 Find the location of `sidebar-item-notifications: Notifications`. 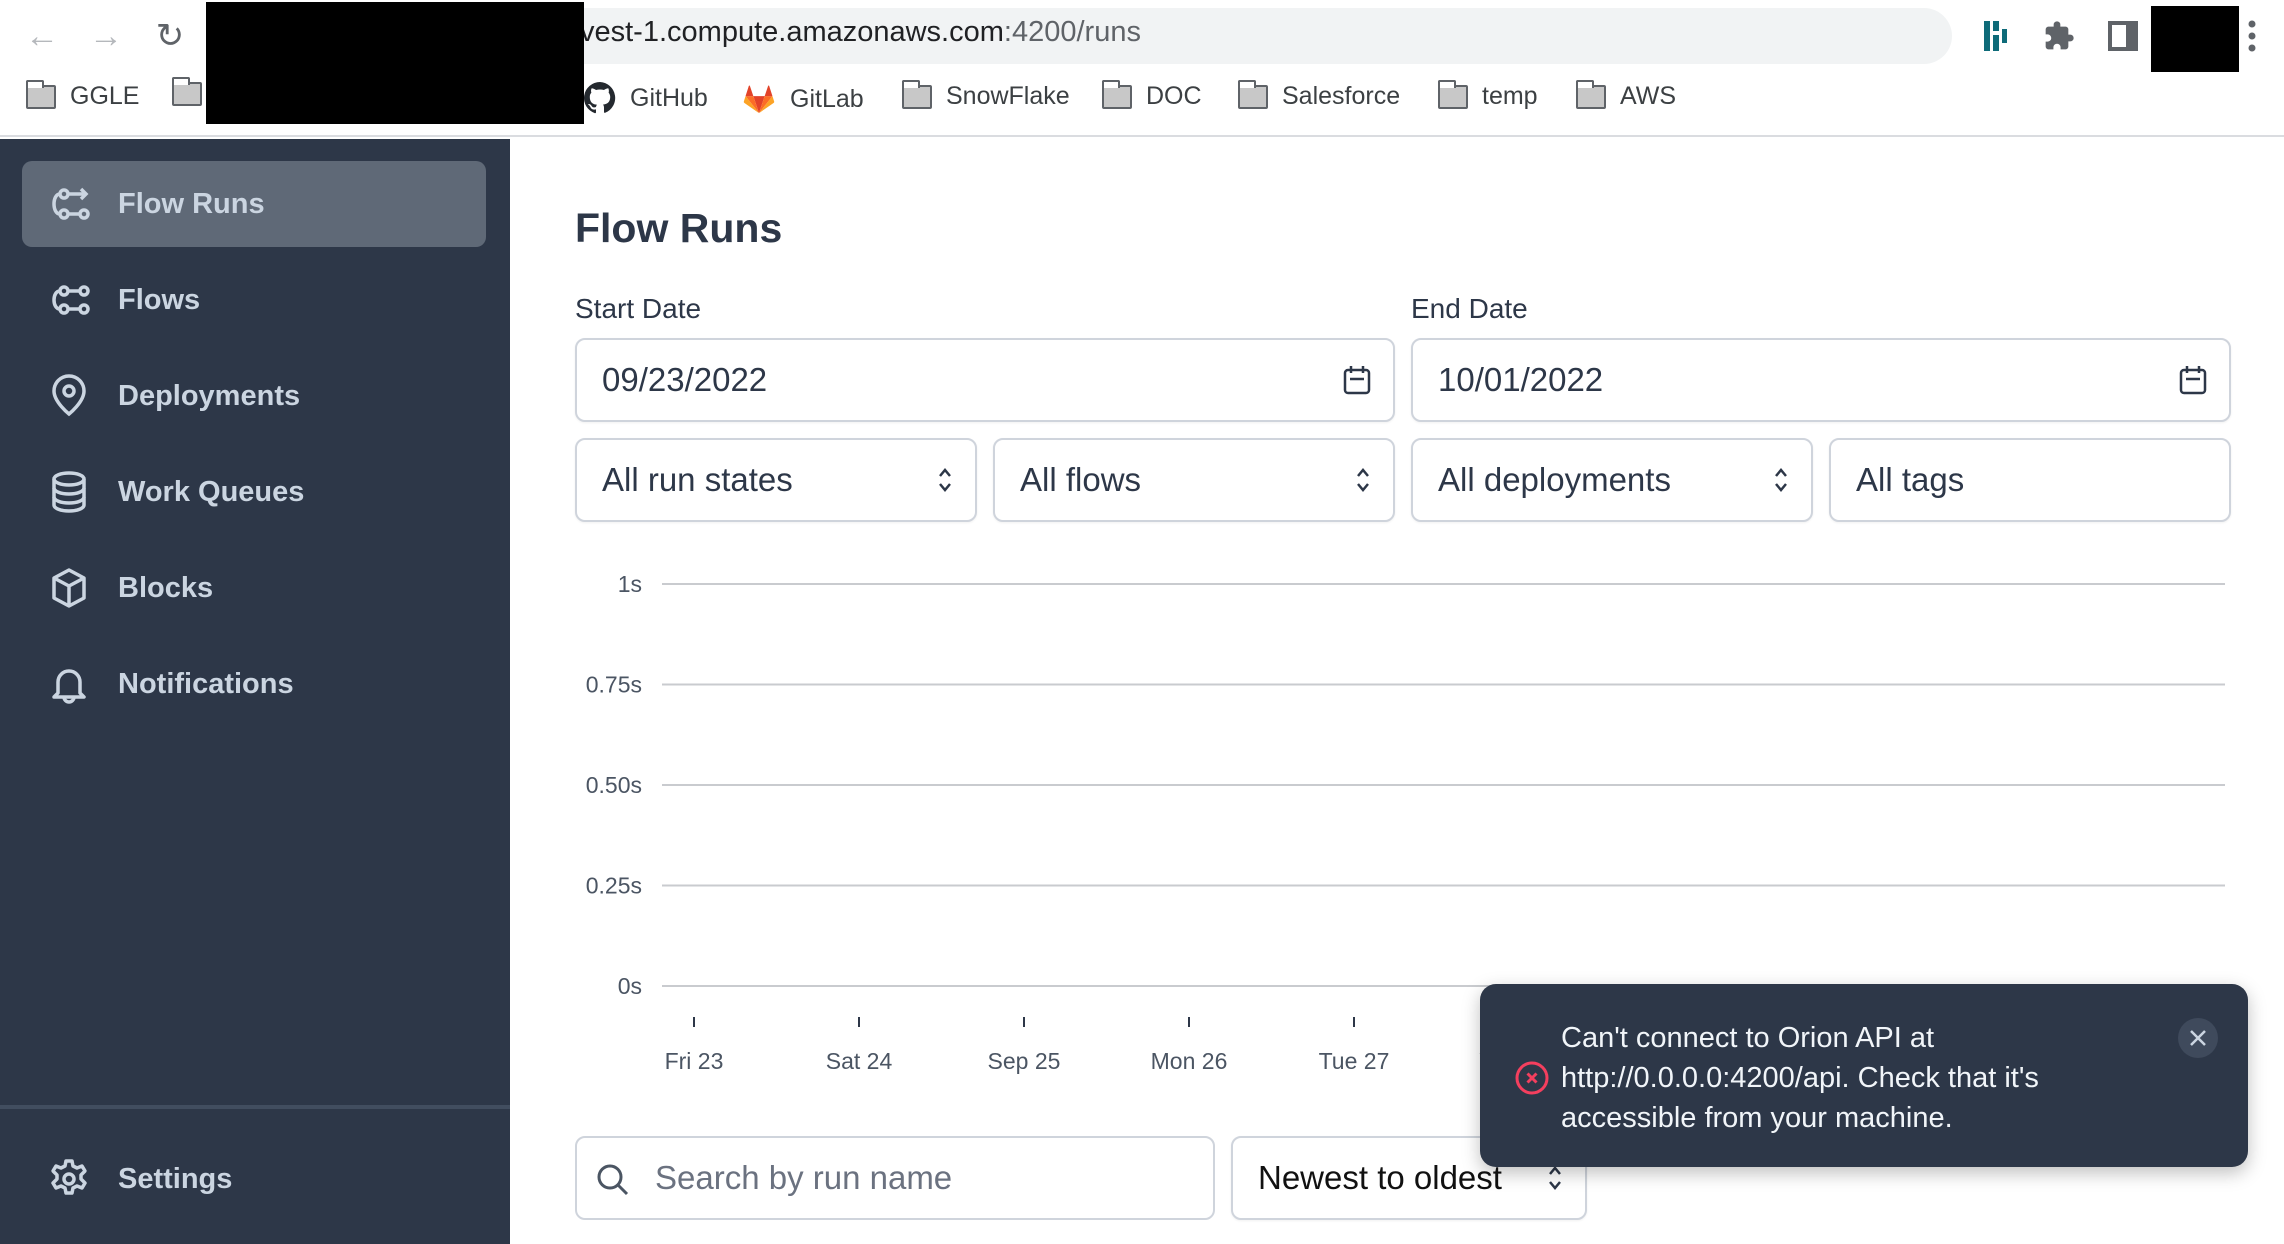

sidebar-item-notifications: Notifications is located at coordinates (254, 684).